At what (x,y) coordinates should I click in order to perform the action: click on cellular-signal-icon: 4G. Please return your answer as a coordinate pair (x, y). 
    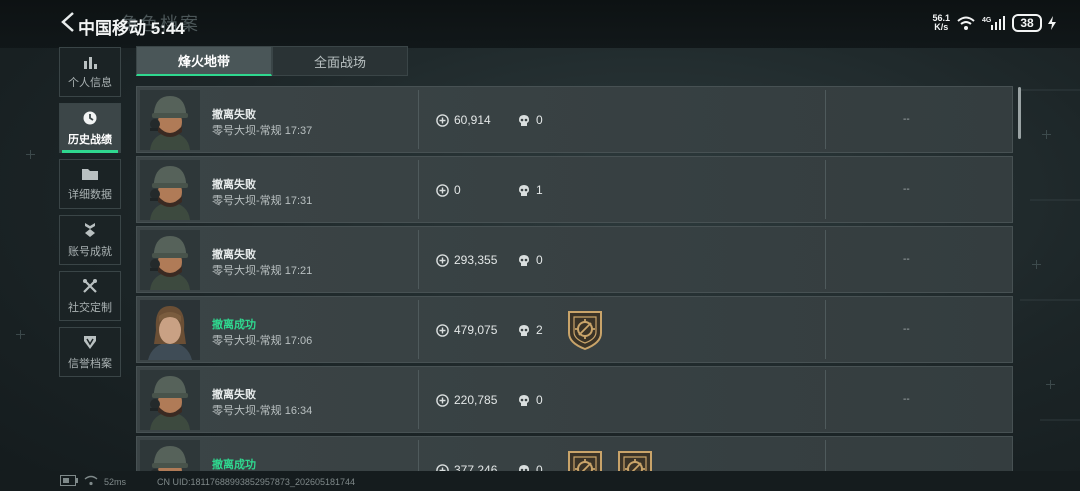
    Looking at the image, I should click on (993, 23).